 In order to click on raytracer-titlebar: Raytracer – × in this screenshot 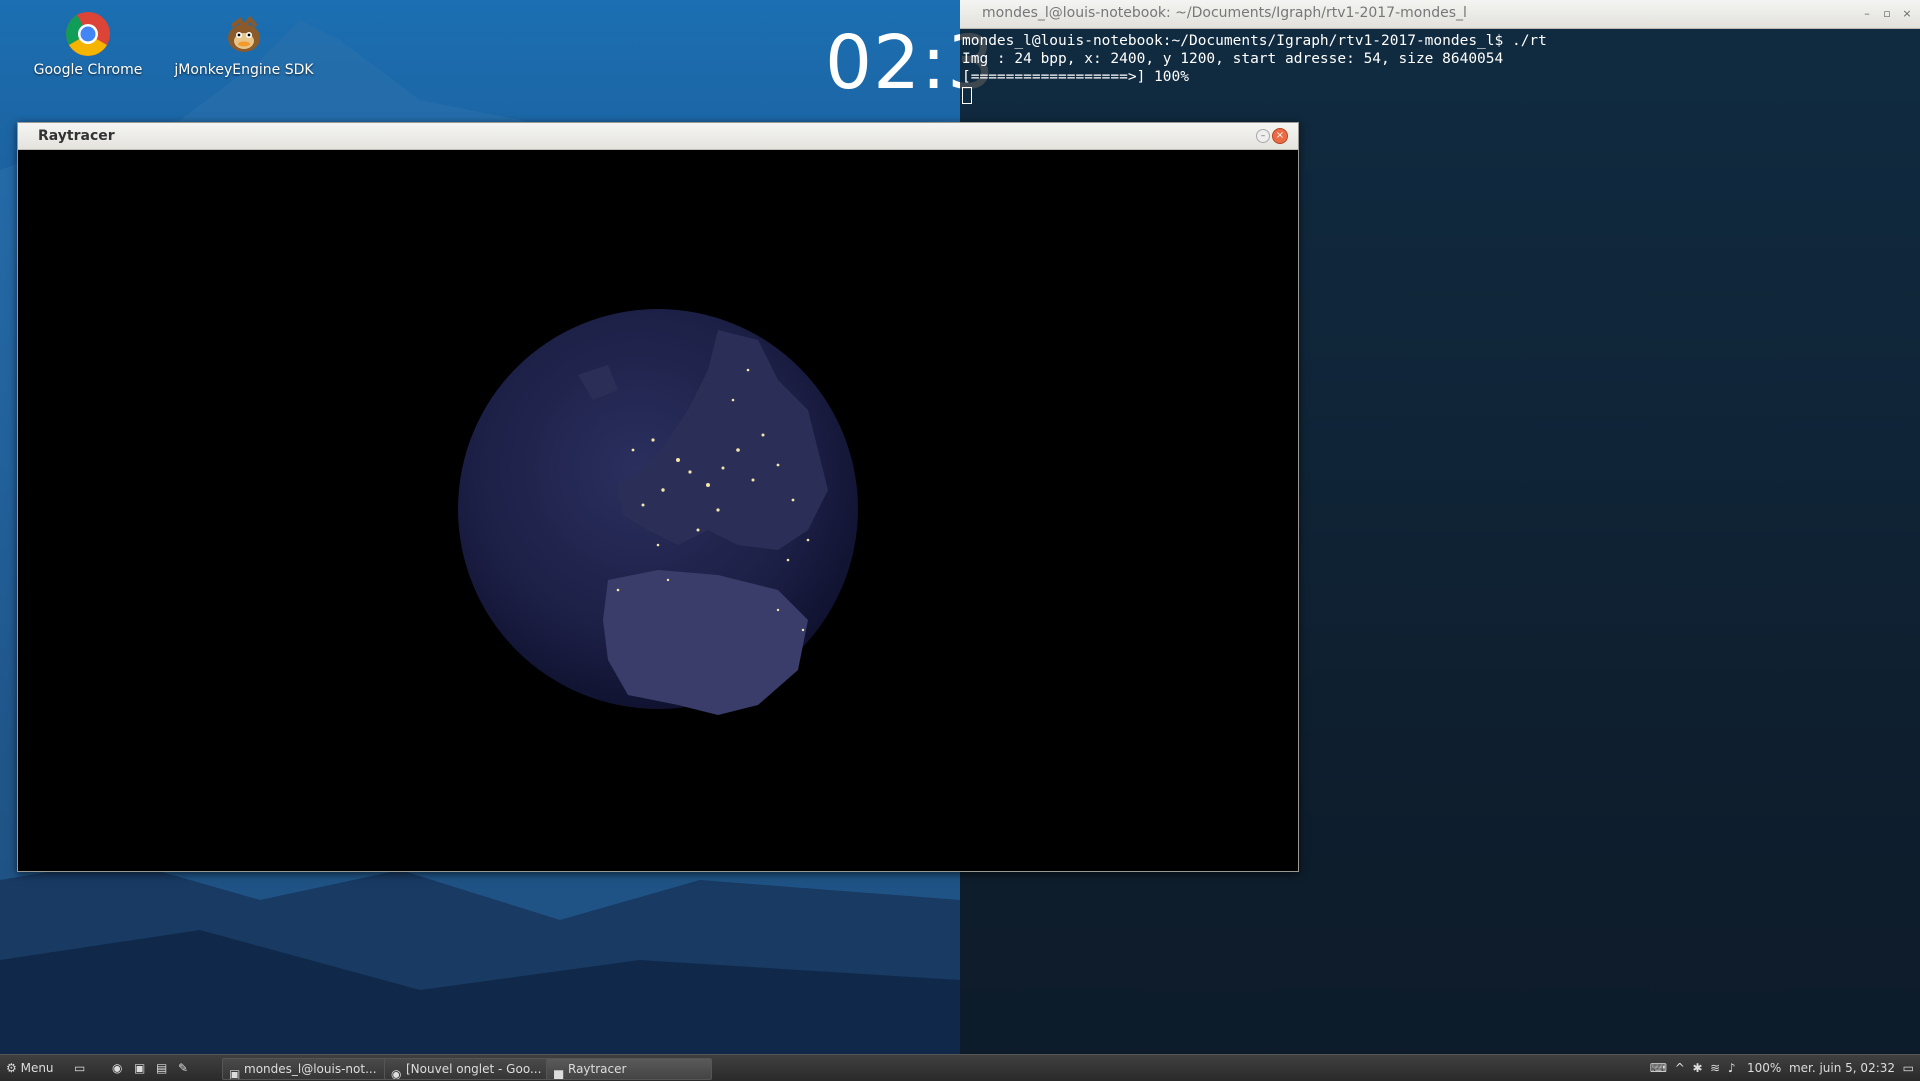, I will do `click(658, 136)`.